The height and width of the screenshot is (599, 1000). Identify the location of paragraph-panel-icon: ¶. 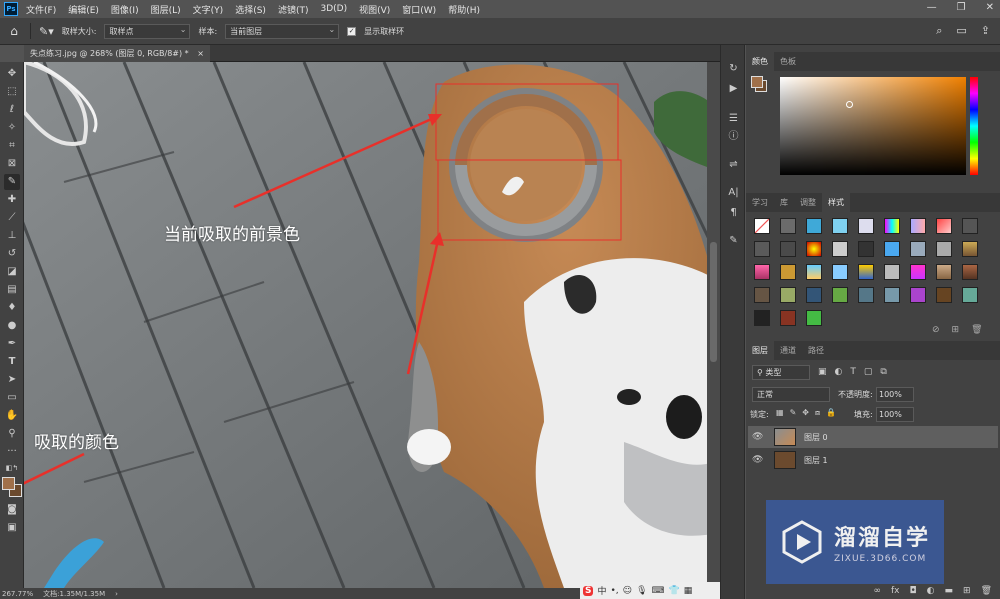
(733, 212).